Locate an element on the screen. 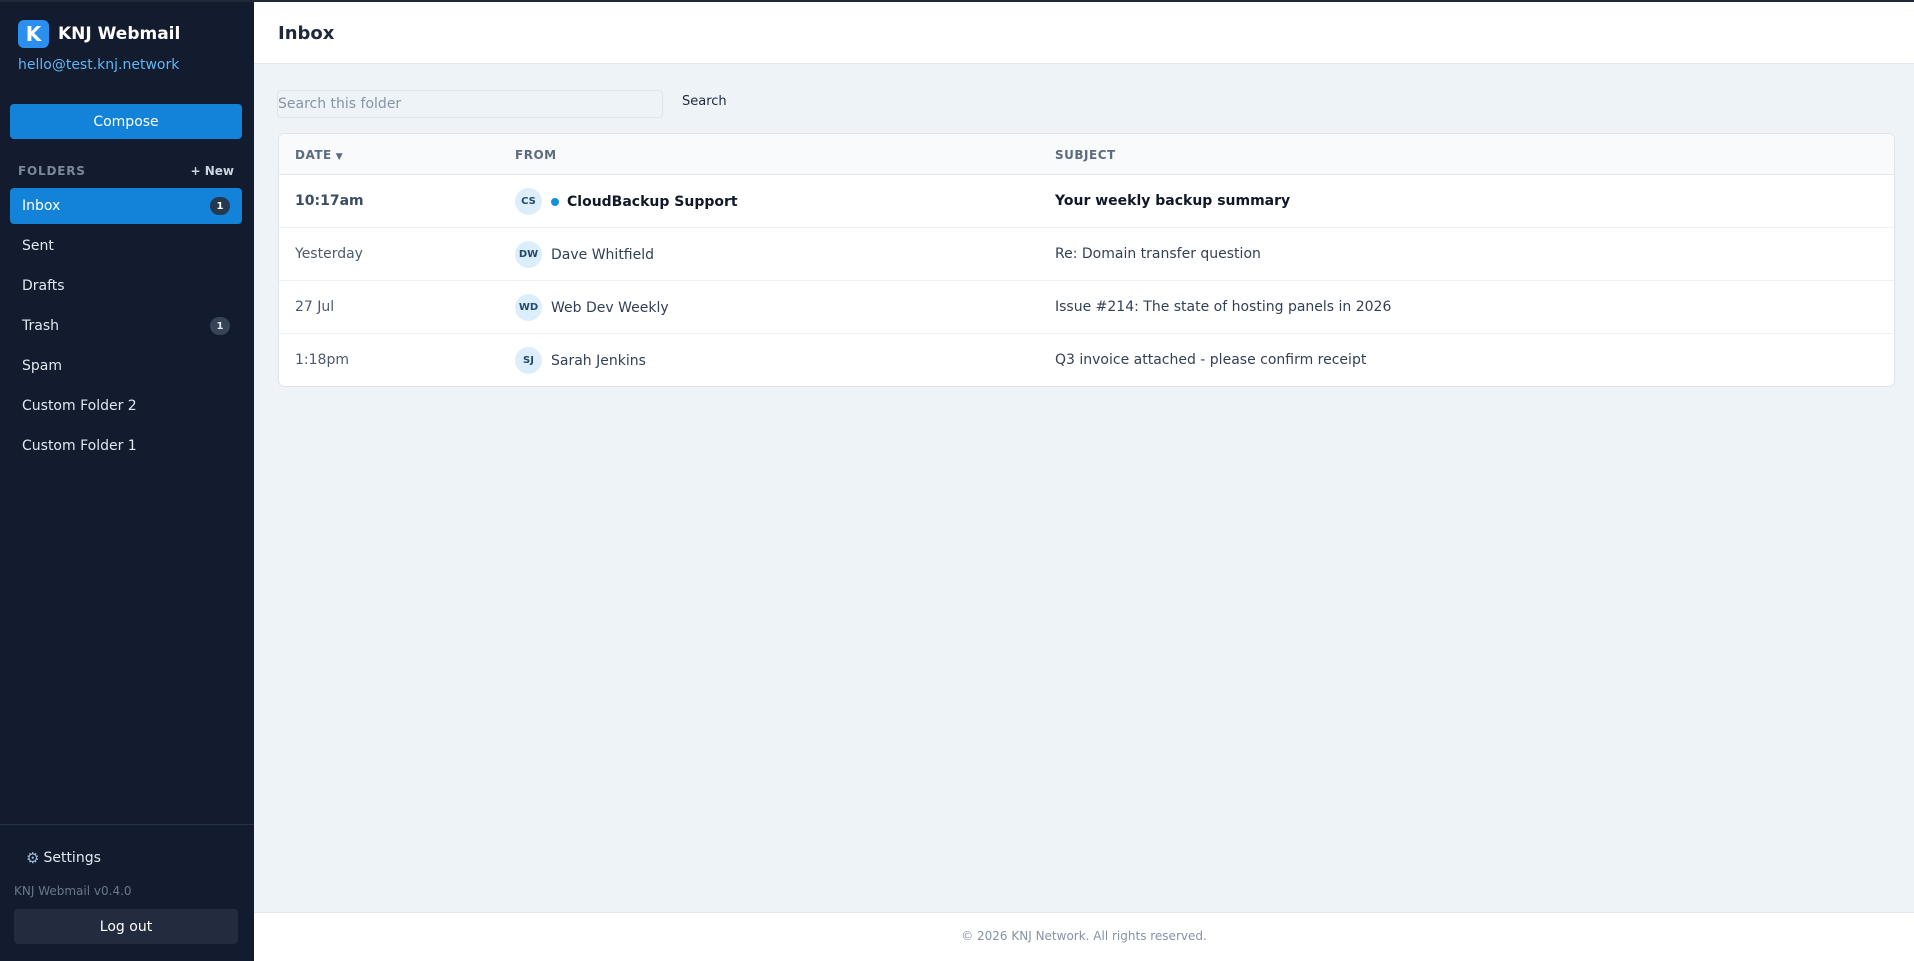  column-header-date: DATE ▼ is located at coordinates (319, 155).